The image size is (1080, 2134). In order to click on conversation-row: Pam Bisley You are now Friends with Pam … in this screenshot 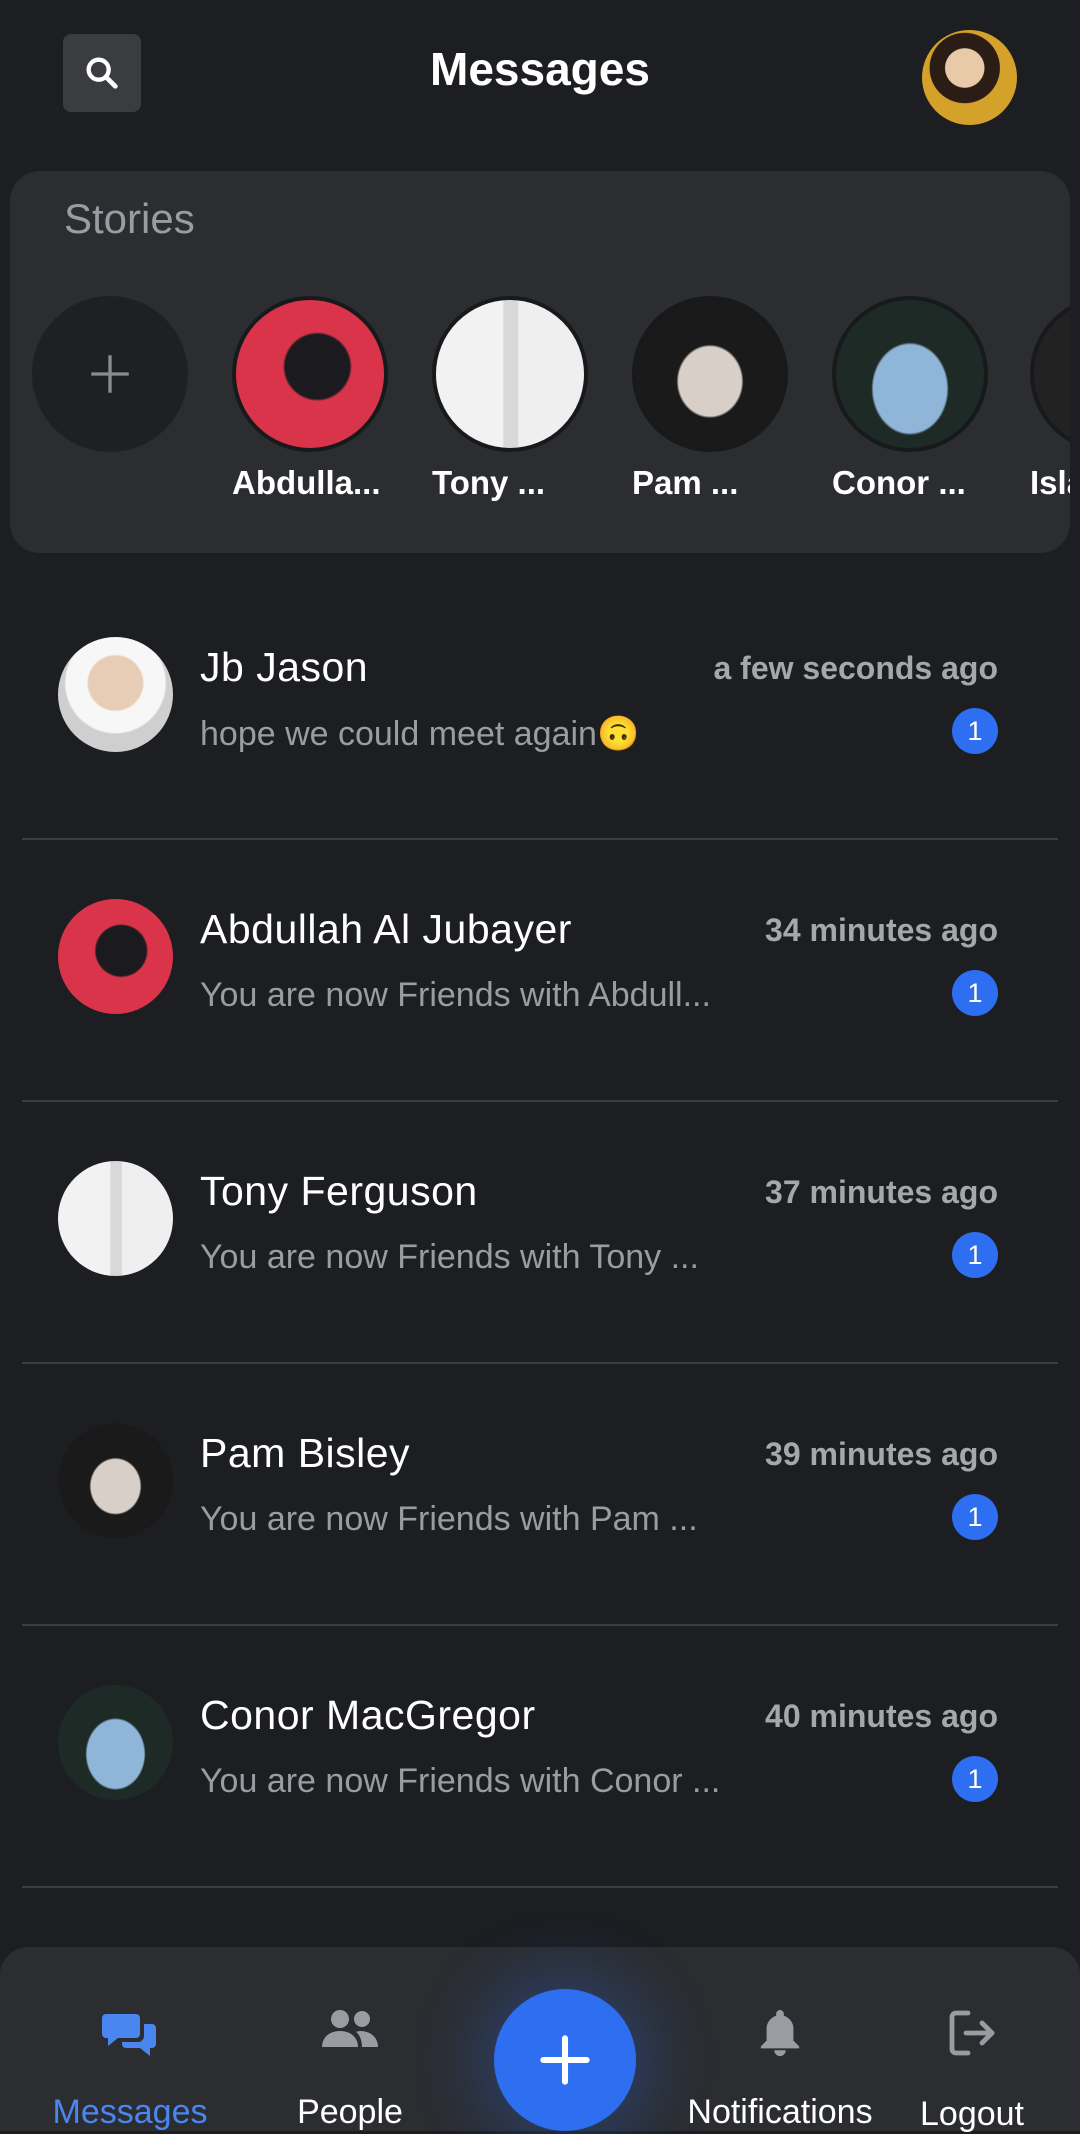, I will do `click(540, 1495)`.